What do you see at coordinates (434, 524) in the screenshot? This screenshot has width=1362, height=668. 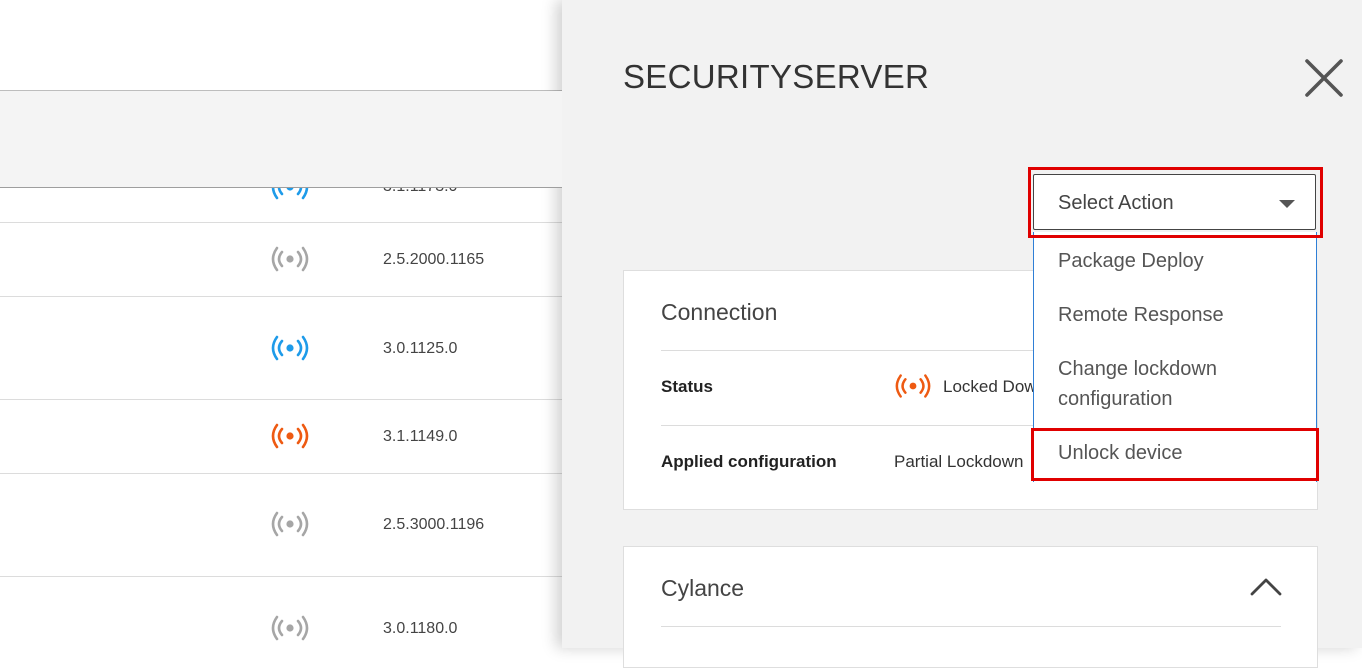 I see `version-text: 2.5.3000.1196` at bounding box center [434, 524].